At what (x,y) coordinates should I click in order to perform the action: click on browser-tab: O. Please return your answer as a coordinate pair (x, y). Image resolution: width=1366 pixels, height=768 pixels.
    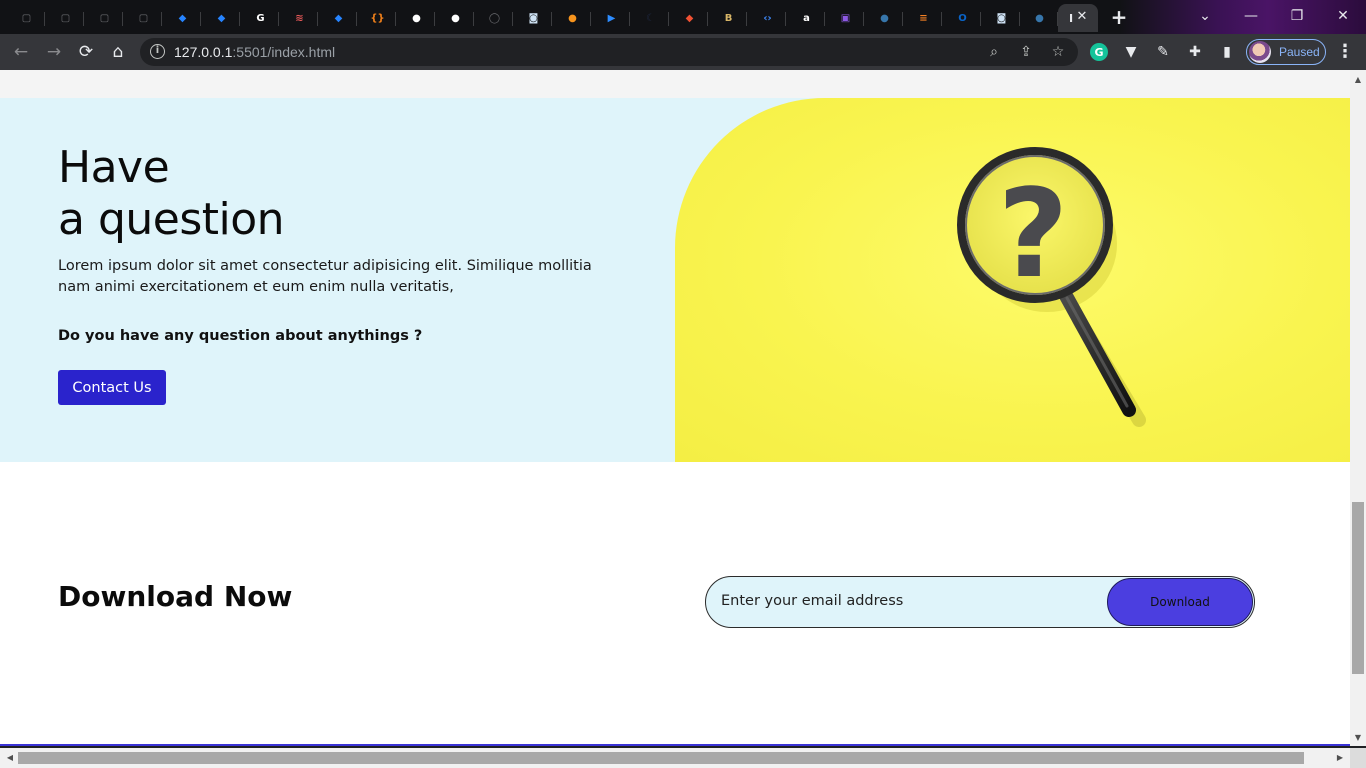
    Looking at the image, I should click on (962, 18).